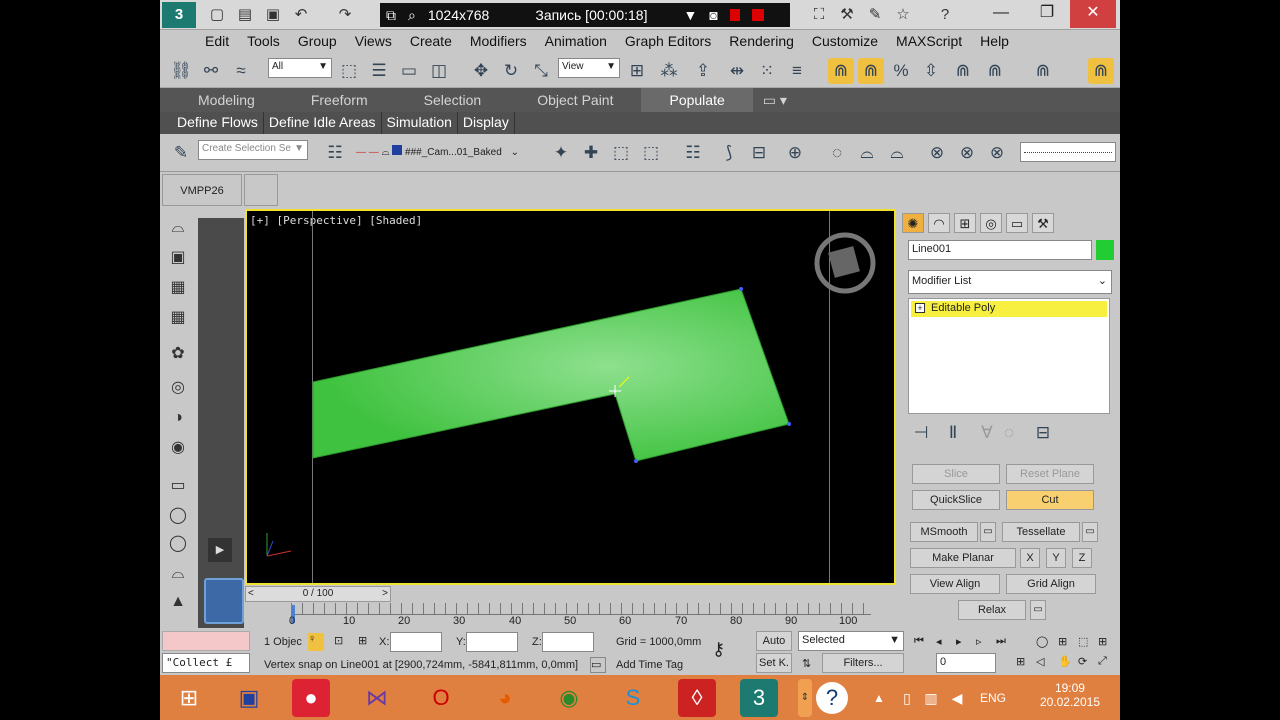  What do you see at coordinates (218, 123) in the screenshot?
I see `subtab-define-flows: Define Flows` at bounding box center [218, 123].